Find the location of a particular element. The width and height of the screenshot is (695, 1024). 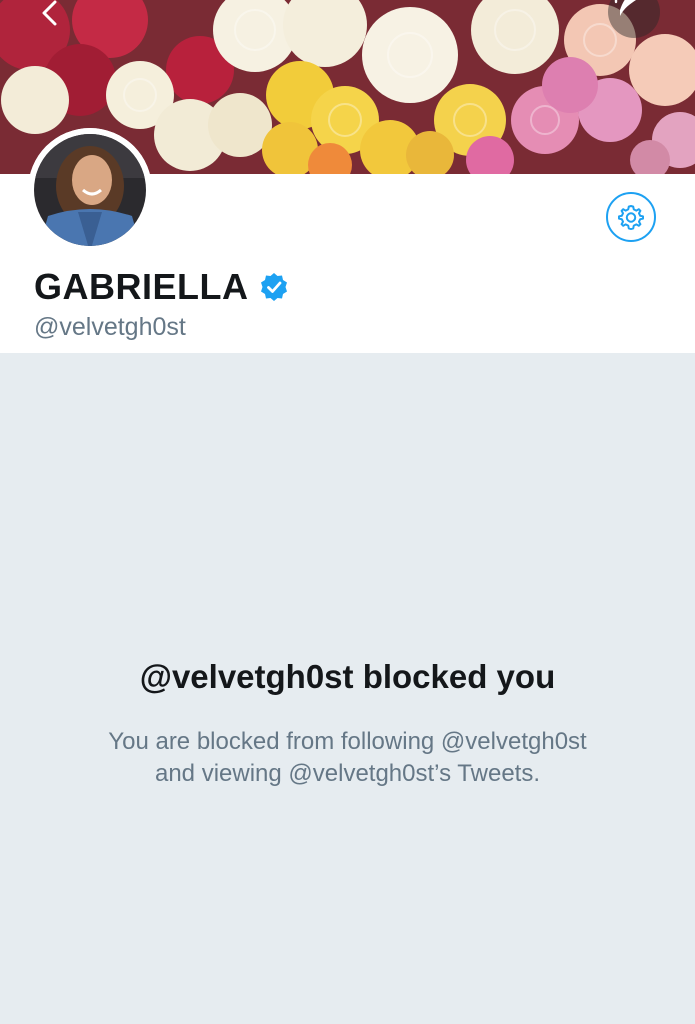

profile-photo is located at coordinates (90, 190).